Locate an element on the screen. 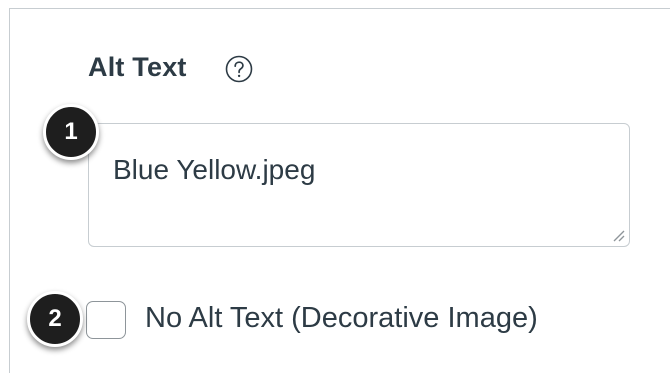 The height and width of the screenshot is (373, 670). resize-handle-icon is located at coordinates (618, 235).